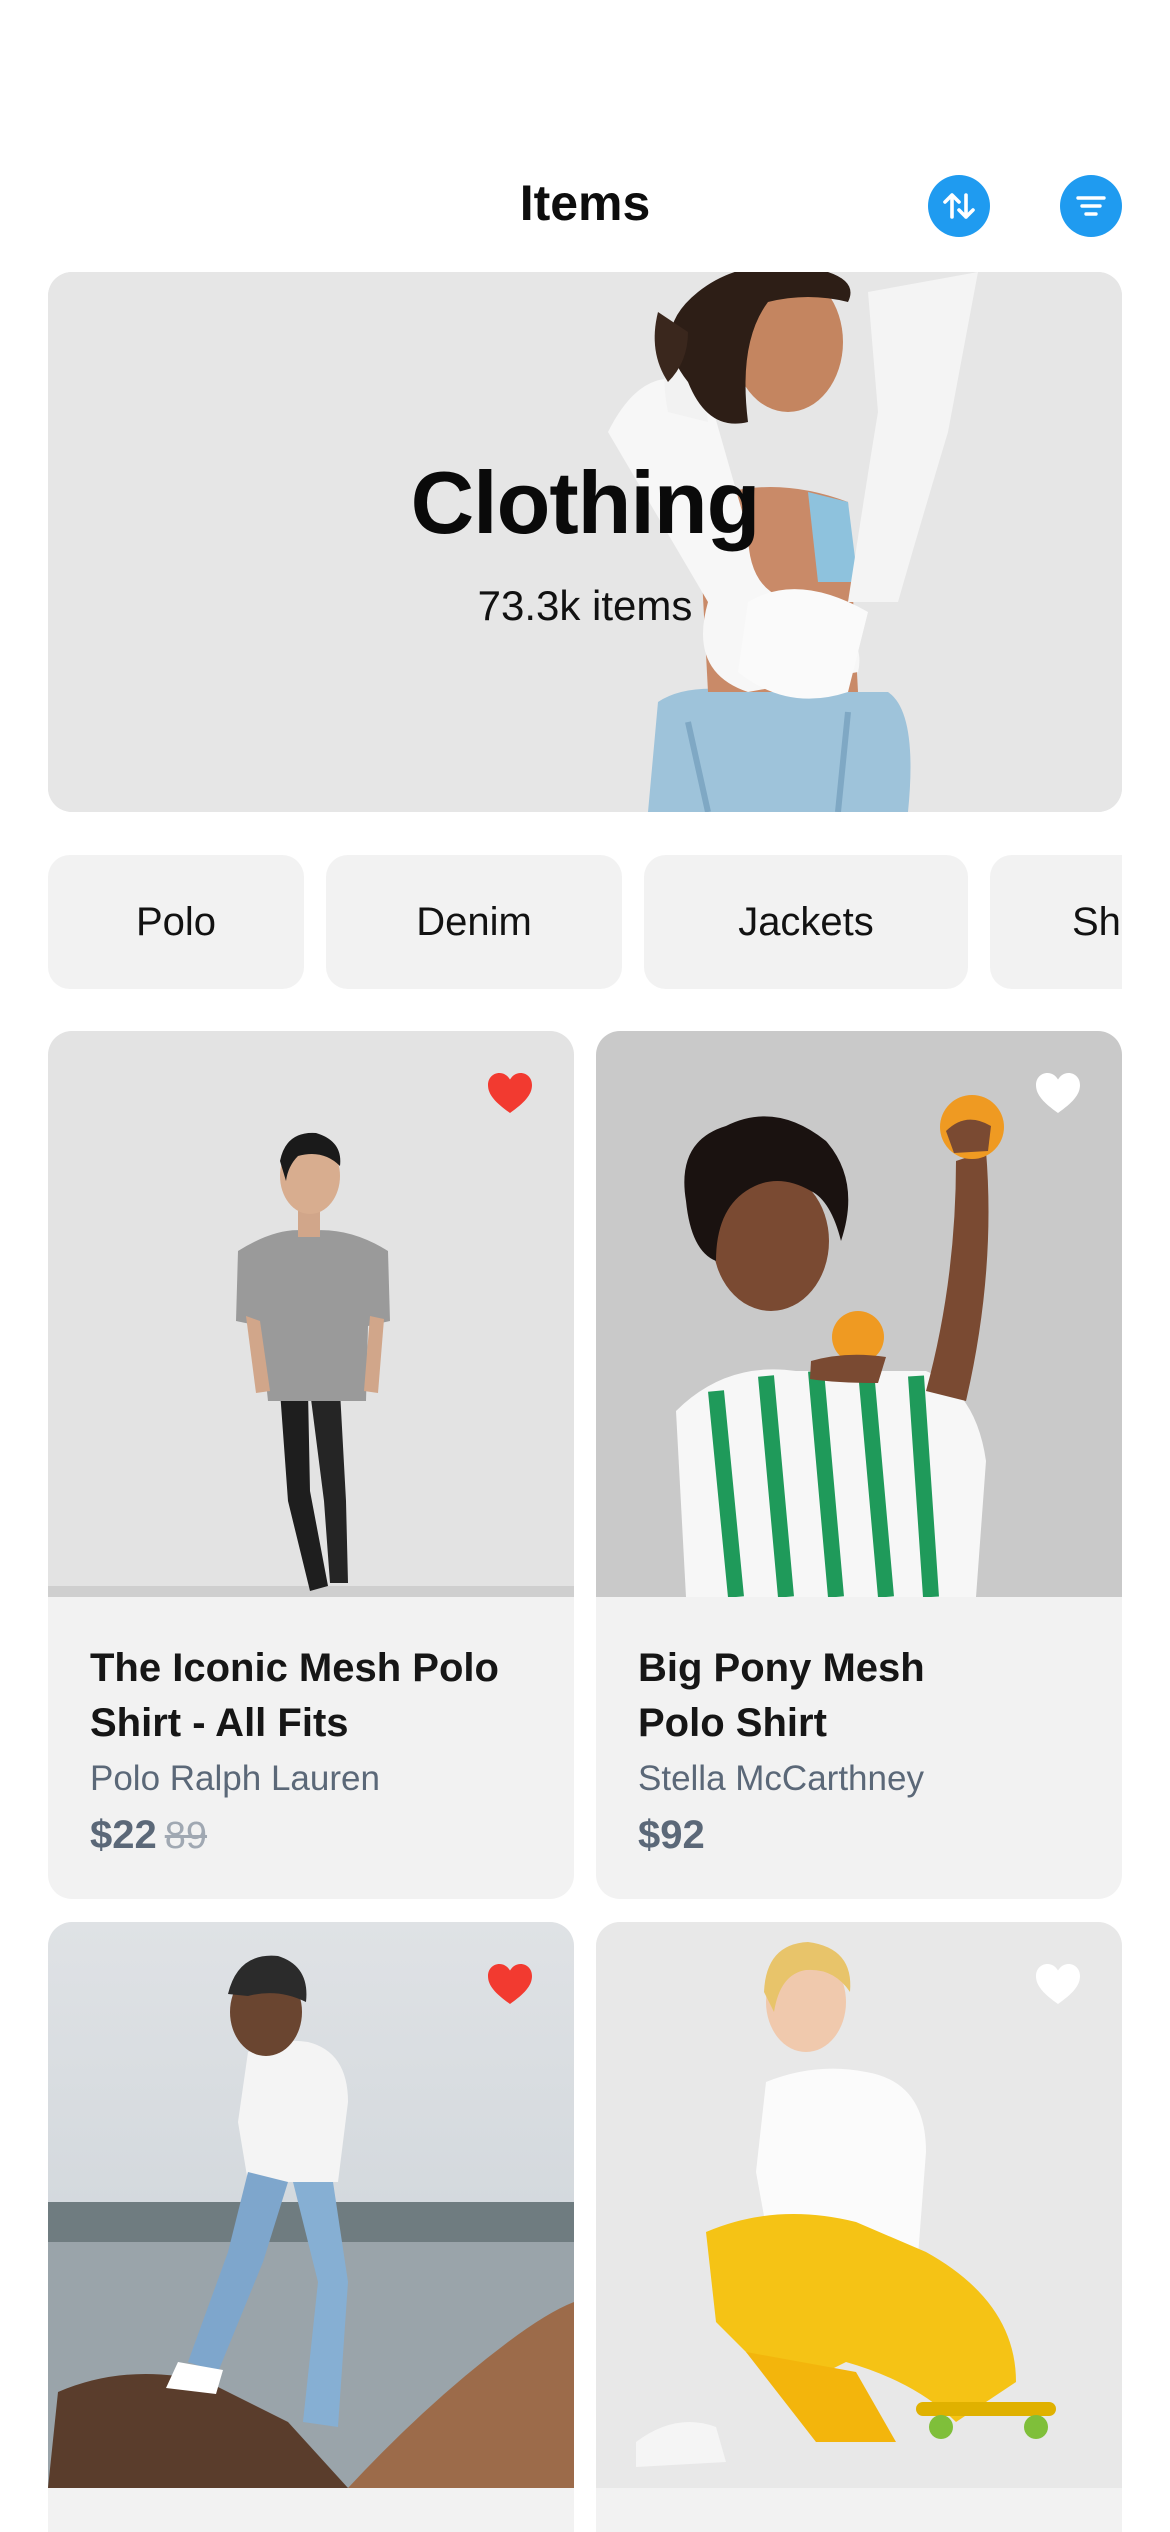 The height and width of the screenshot is (2532, 1170). What do you see at coordinates (474, 922) in the screenshot?
I see `chip-denim: Denim` at bounding box center [474, 922].